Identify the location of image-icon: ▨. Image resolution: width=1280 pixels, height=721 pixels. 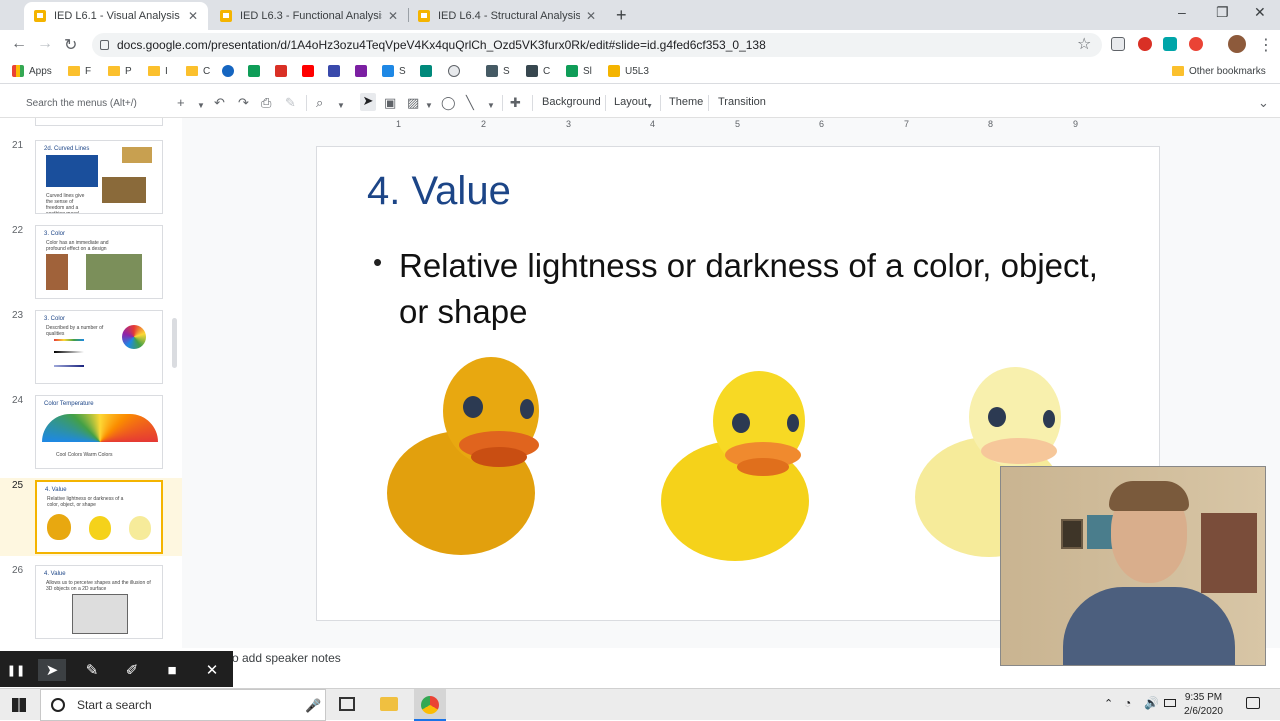
(413, 103).